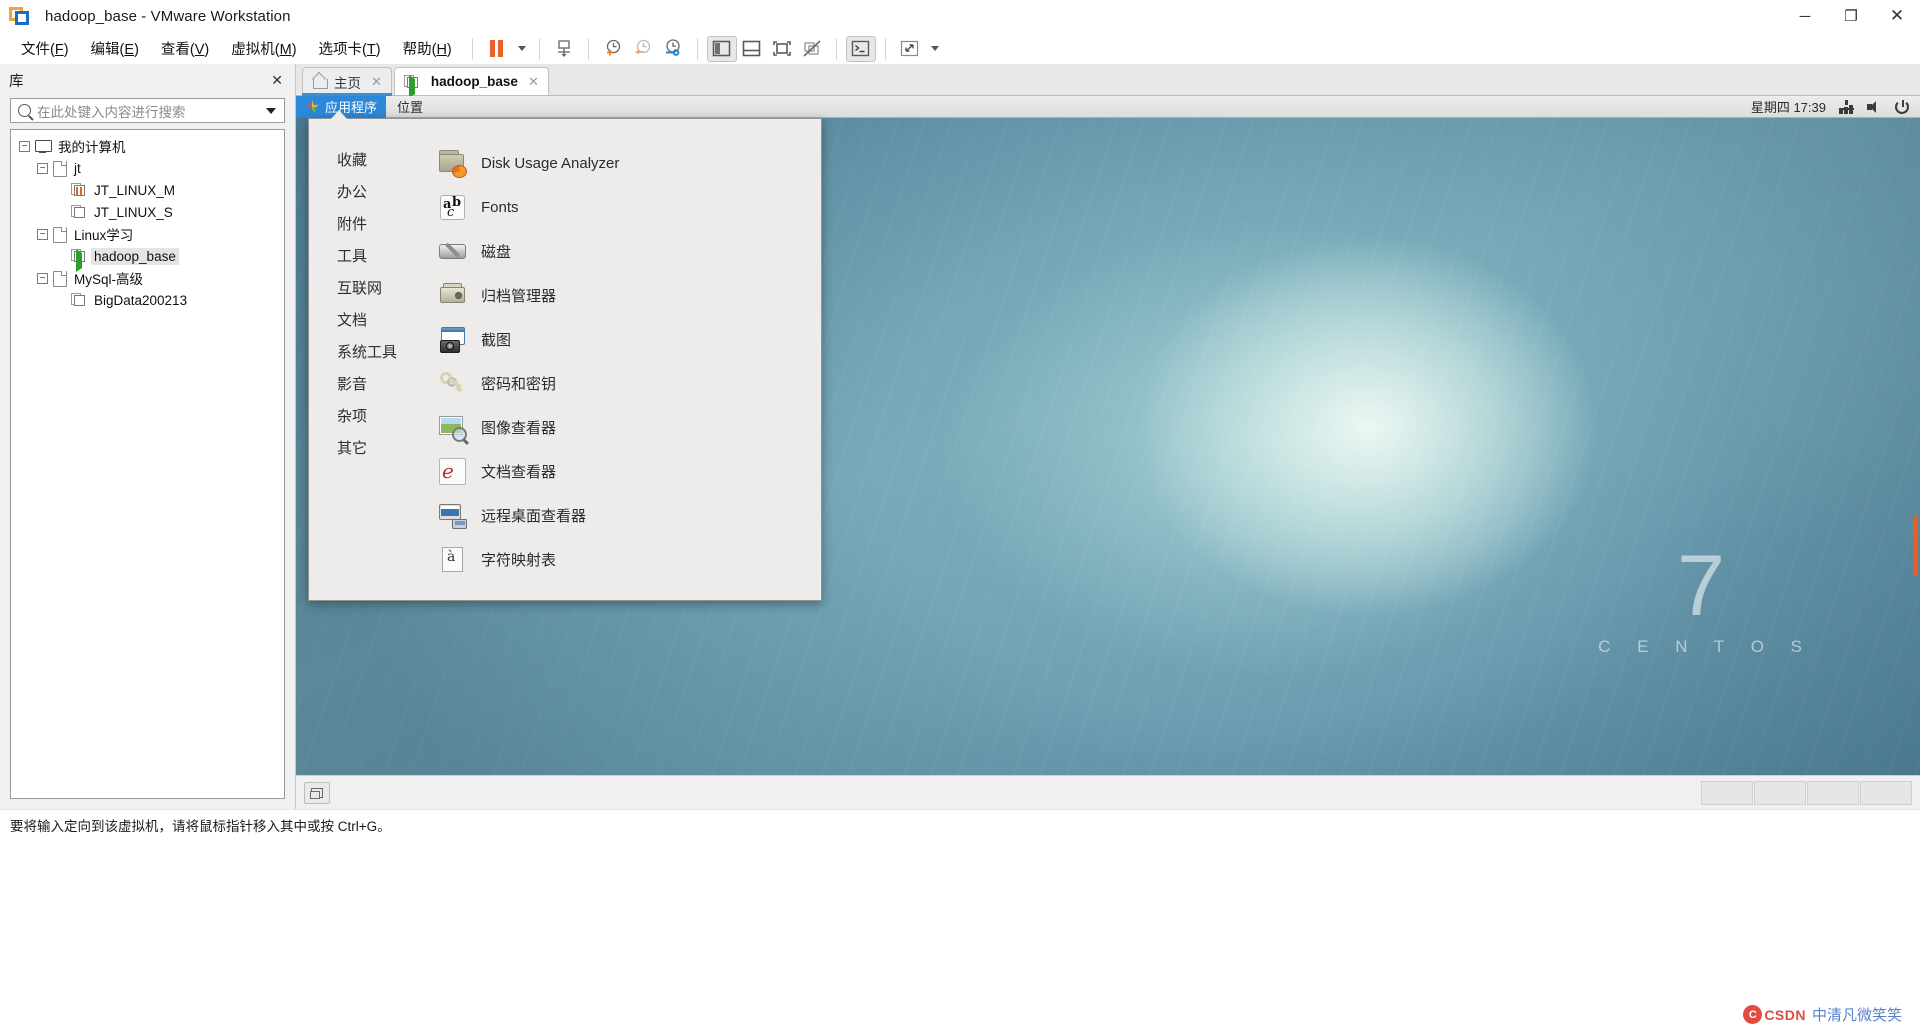 The height and width of the screenshot is (1029, 1920). Describe the element at coordinates (45, 48) in the screenshot. I see `menu-file: 文件(F)` at that location.